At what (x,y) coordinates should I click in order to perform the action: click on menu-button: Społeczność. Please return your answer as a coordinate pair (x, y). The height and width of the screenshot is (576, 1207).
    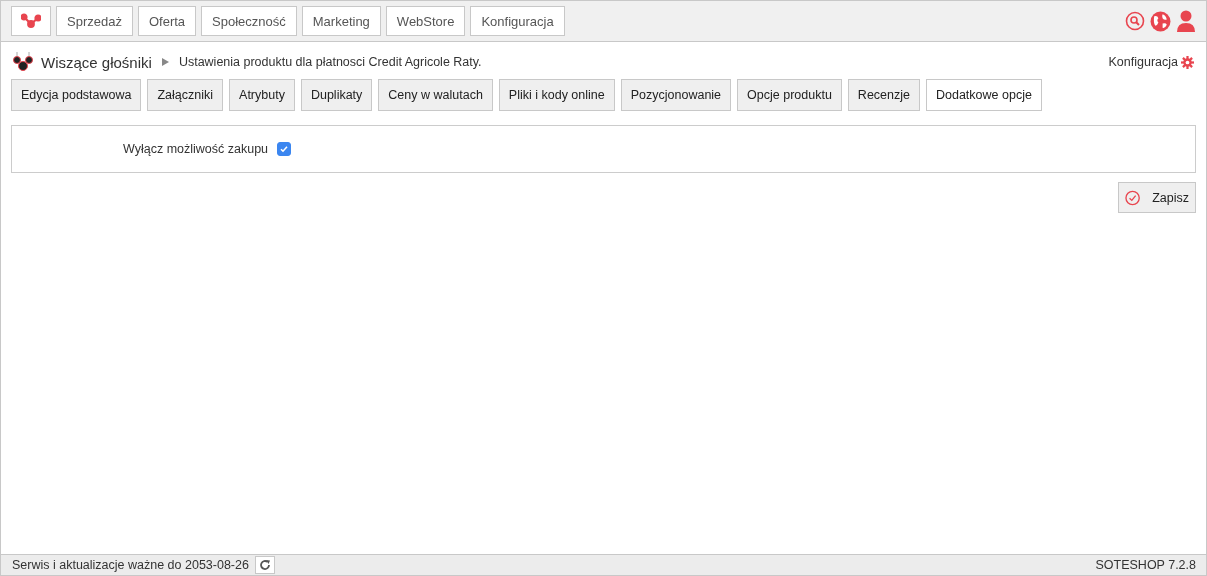
    Looking at the image, I should click on (249, 21).